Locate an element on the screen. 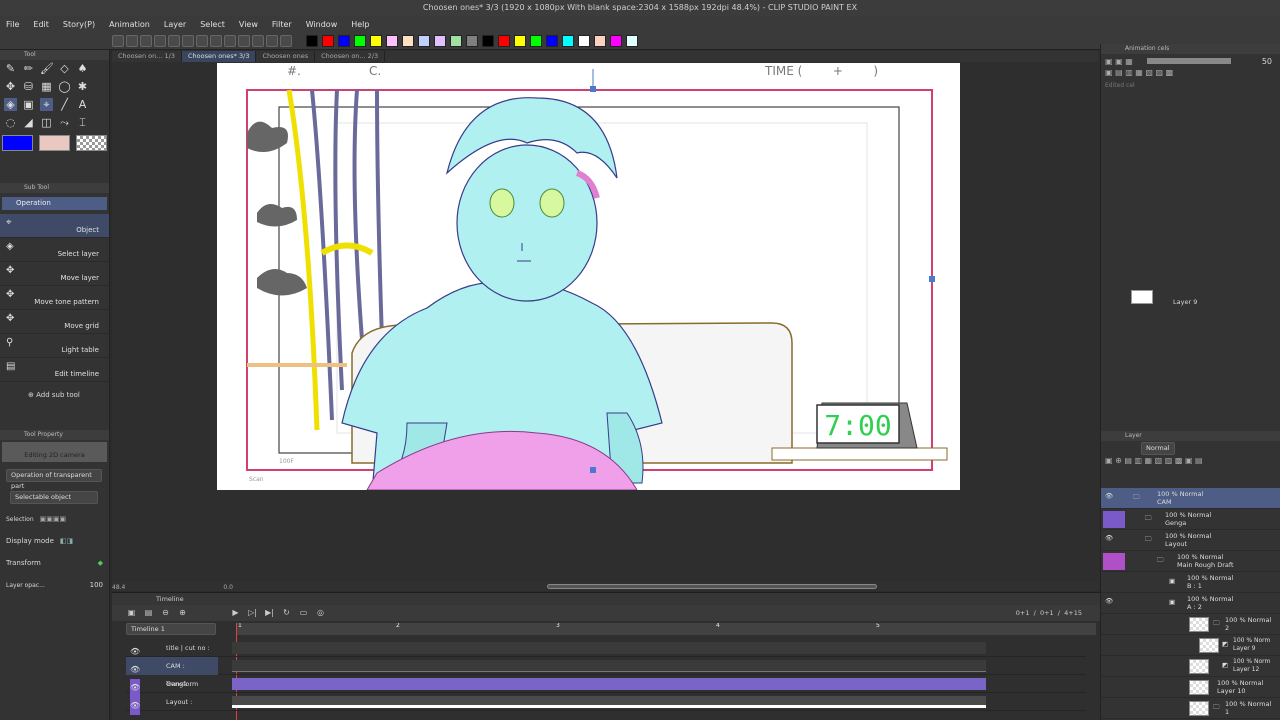 The height and width of the screenshot is (720, 1280). last-frame-icon: ▶| is located at coordinates (269, 613).